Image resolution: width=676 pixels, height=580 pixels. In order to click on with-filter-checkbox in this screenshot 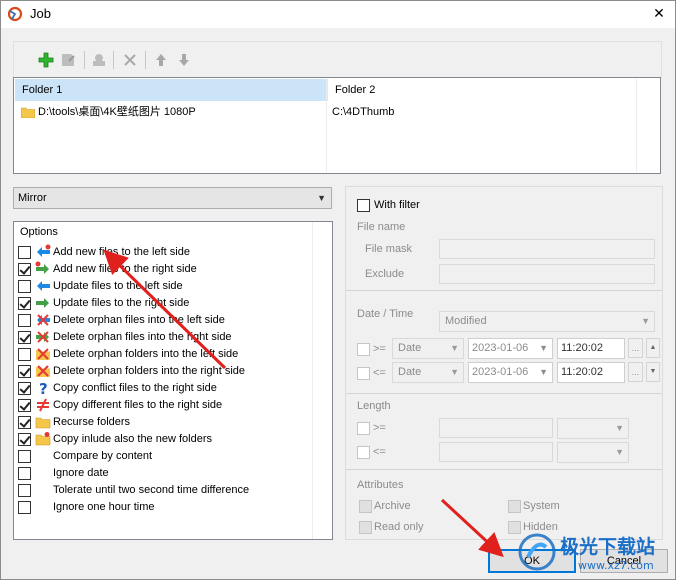, I will do `click(363, 205)`.